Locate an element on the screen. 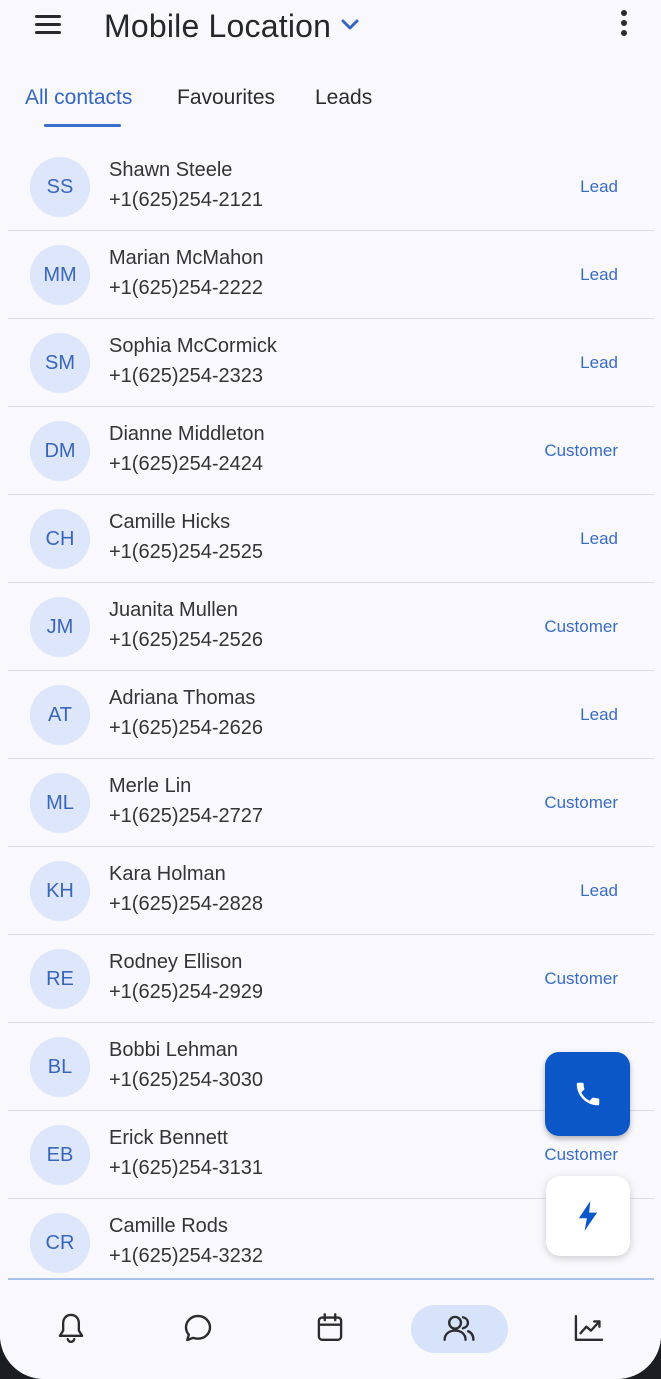 The width and height of the screenshot is (661, 1379). contact-phone: +1(625)254-2929 is located at coordinates (186, 992).